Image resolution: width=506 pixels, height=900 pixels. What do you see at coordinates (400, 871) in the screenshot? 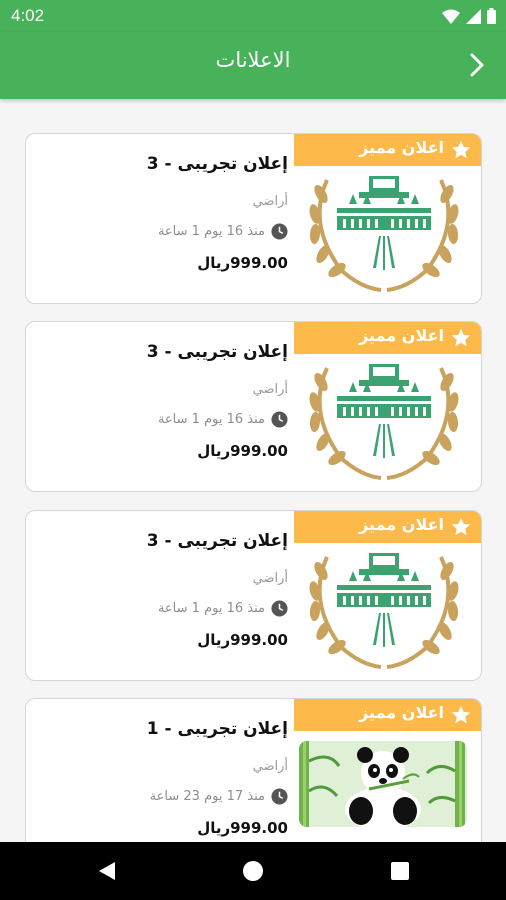
I see `recents-square-icon` at bounding box center [400, 871].